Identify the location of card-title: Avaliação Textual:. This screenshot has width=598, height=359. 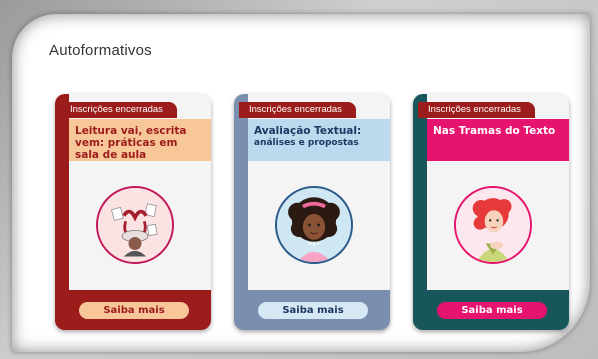
(308, 131).